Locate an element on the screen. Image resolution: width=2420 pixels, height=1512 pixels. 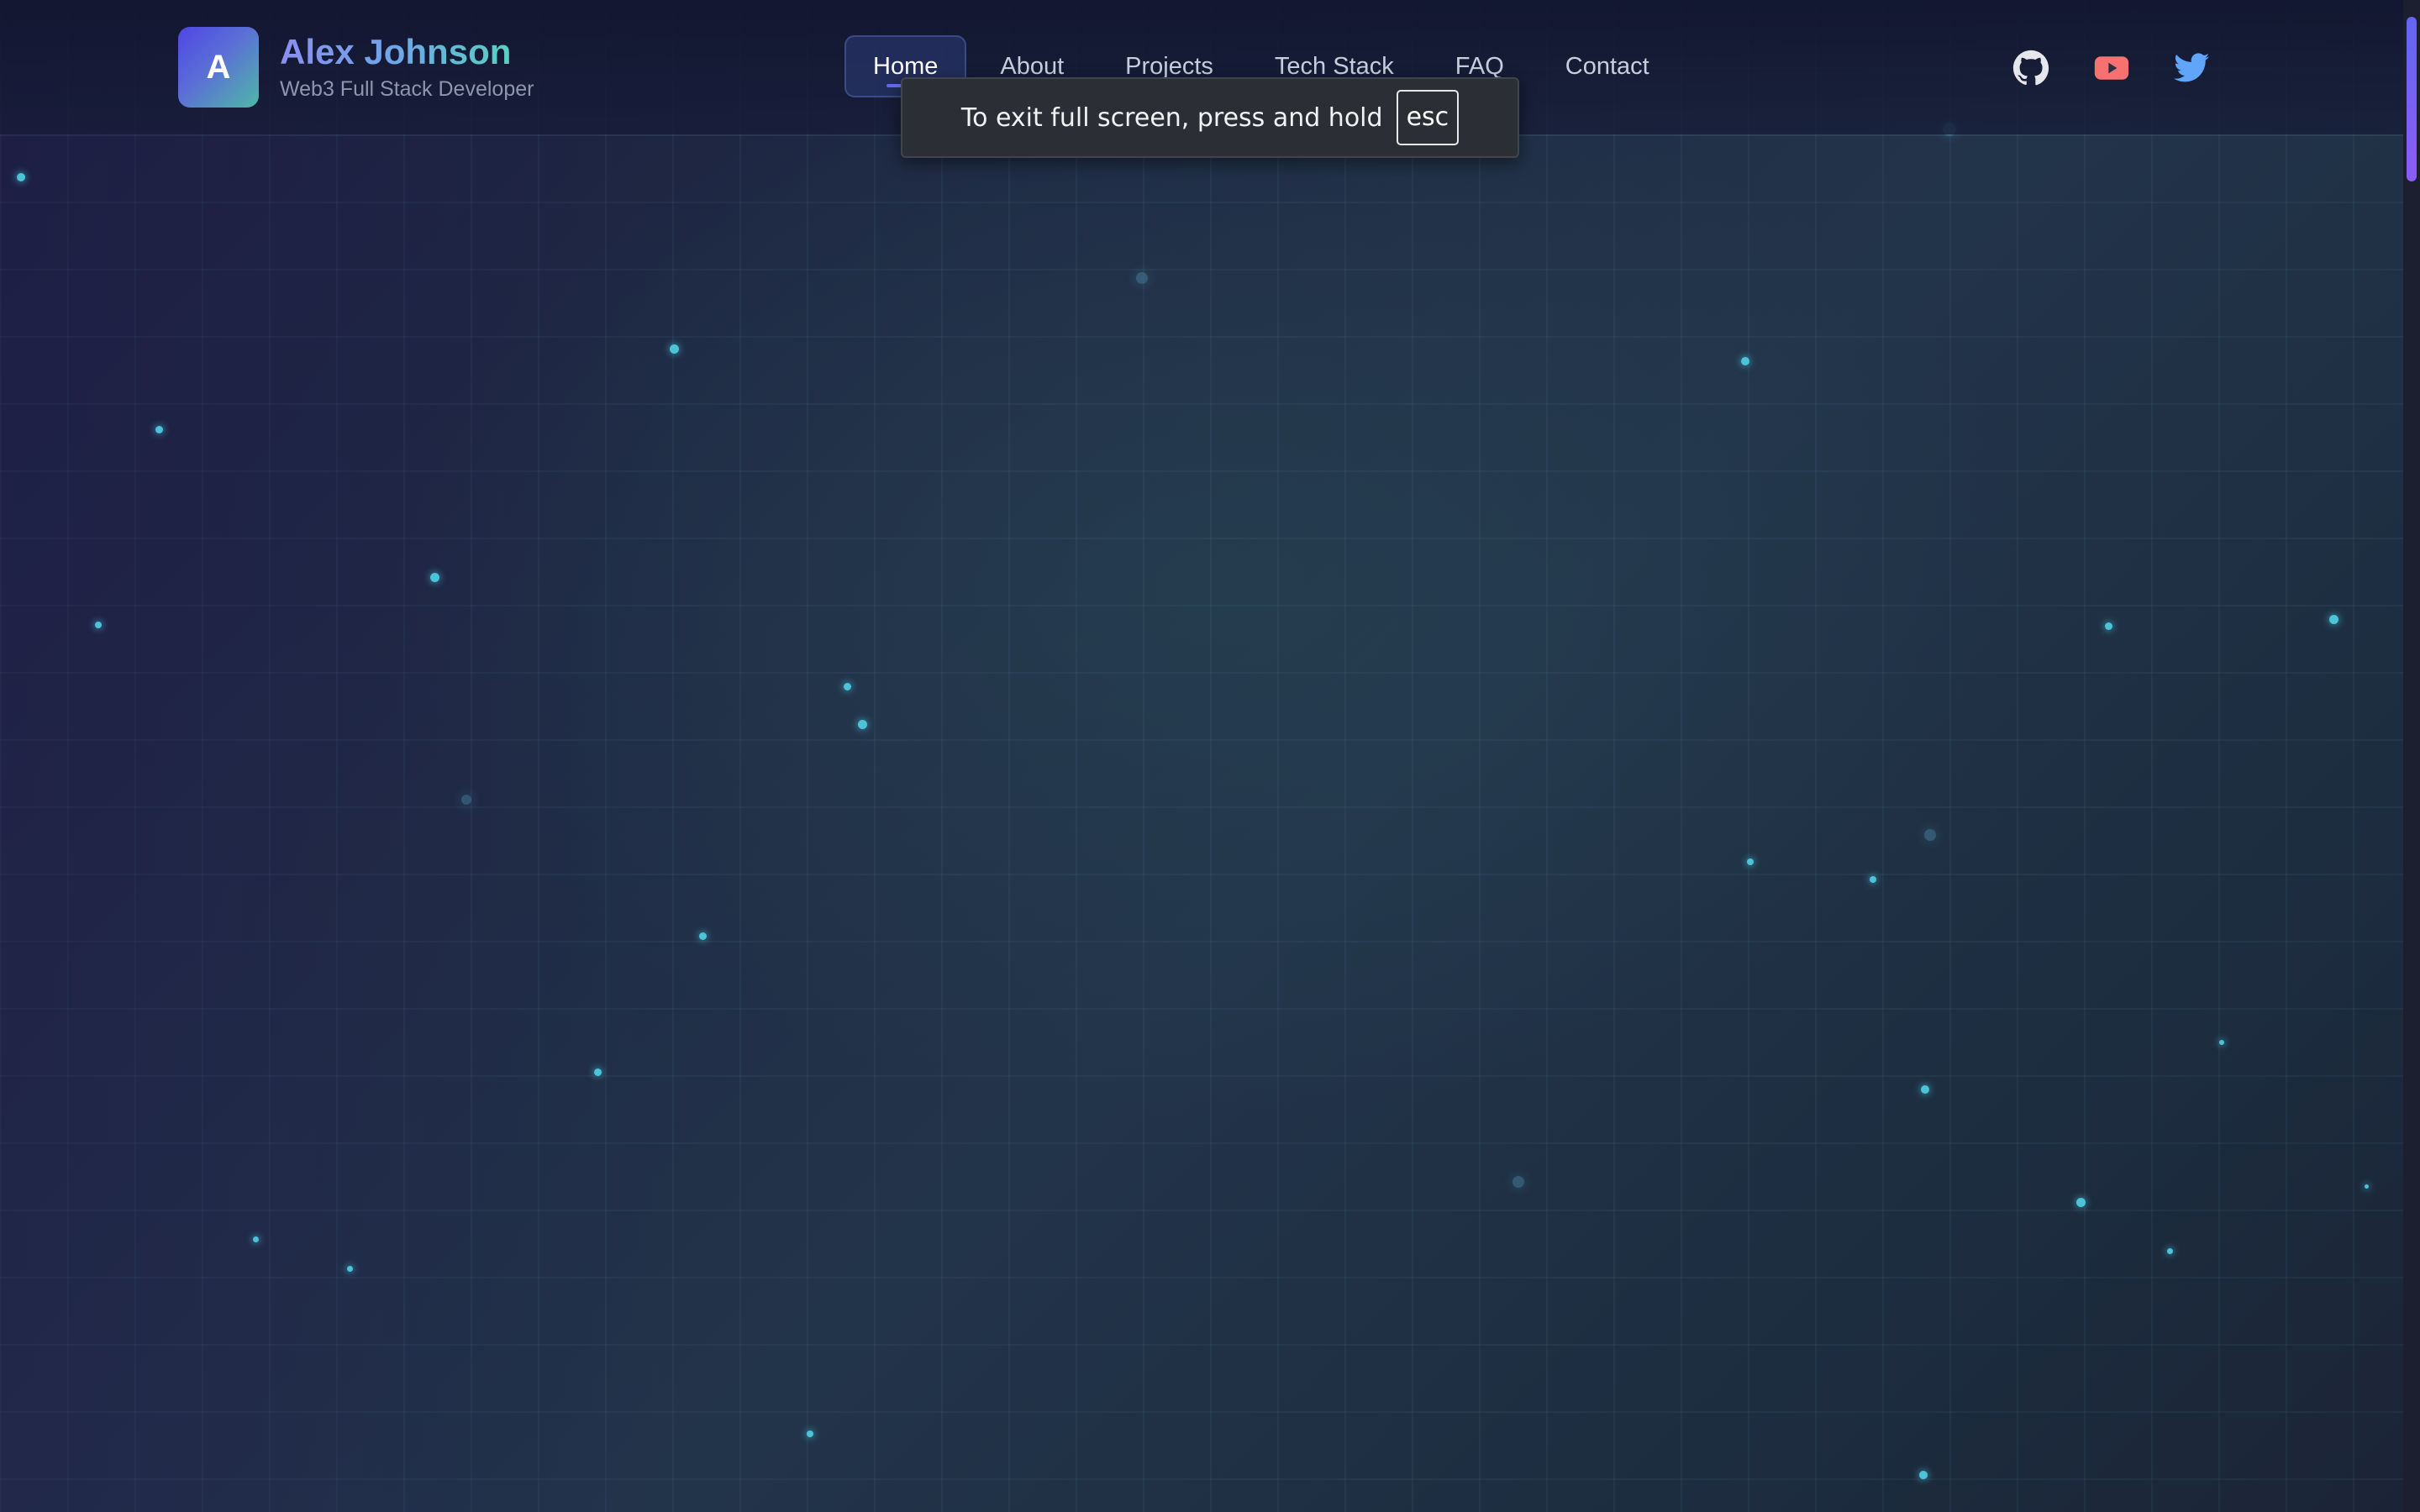
logo-avatar: A is located at coordinates (218, 67).